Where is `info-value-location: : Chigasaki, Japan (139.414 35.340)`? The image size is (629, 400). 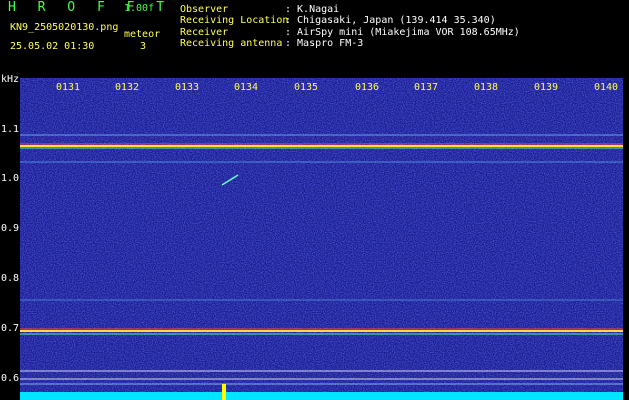 info-value-location: : Chigasaki, Japan (139.414 35.340) is located at coordinates (390, 20).